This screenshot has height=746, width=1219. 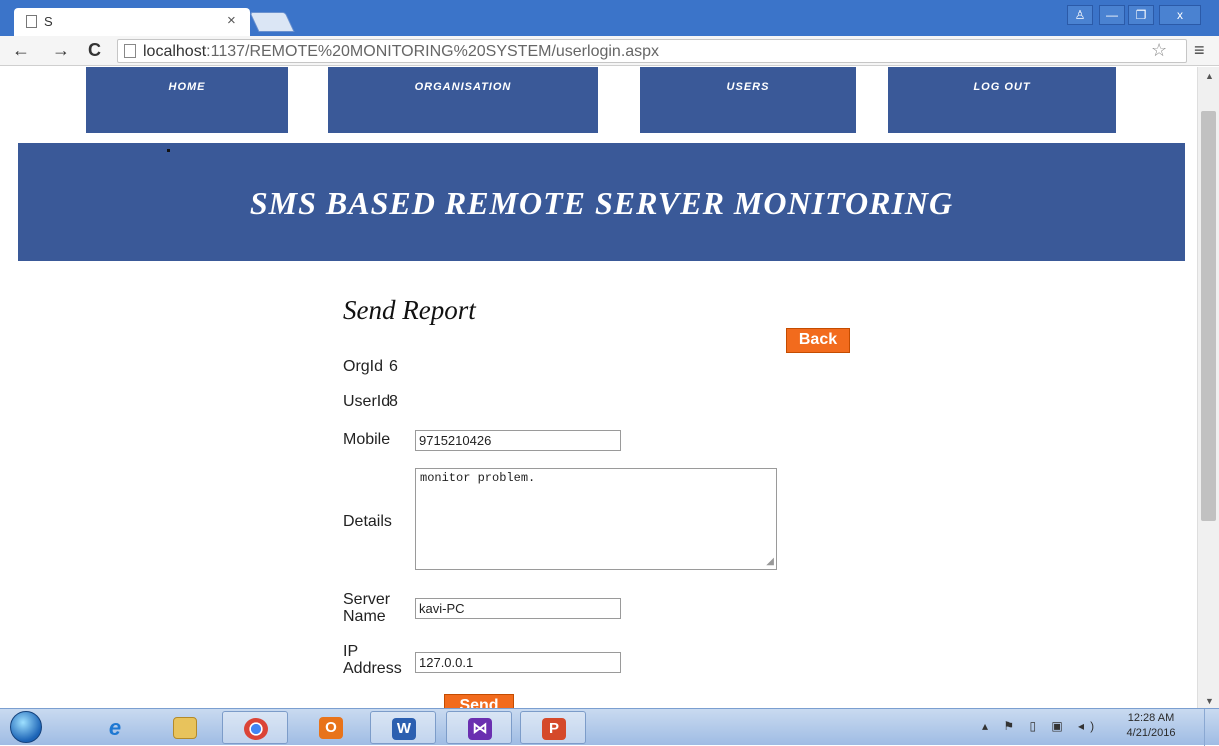 What do you see at coordinates (1002, 100) in the screenshot?
I see `nav-logout: LOG OUT` at bounding box center [1002, 100].